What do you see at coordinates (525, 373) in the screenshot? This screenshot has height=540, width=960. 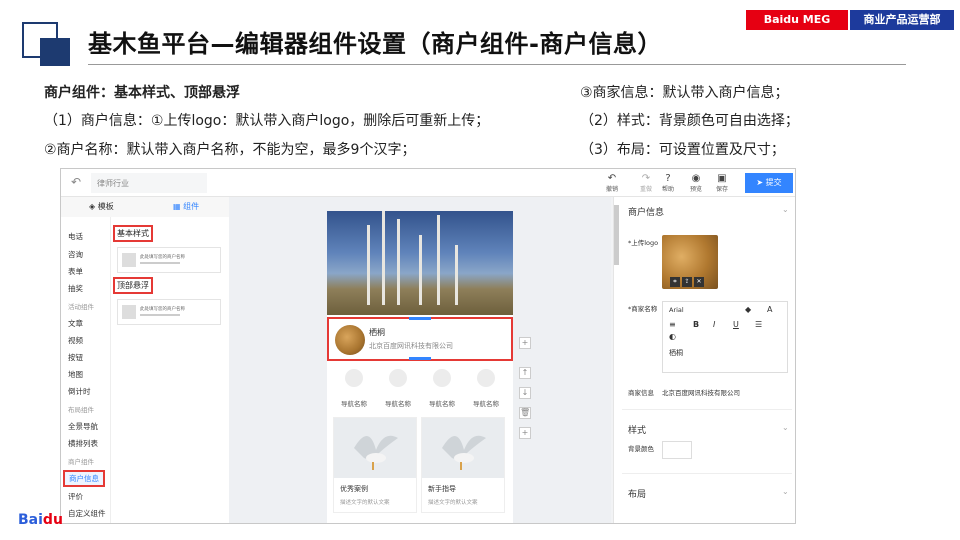 I see `move-up-button: ↑` at bounding box center [525, 373].